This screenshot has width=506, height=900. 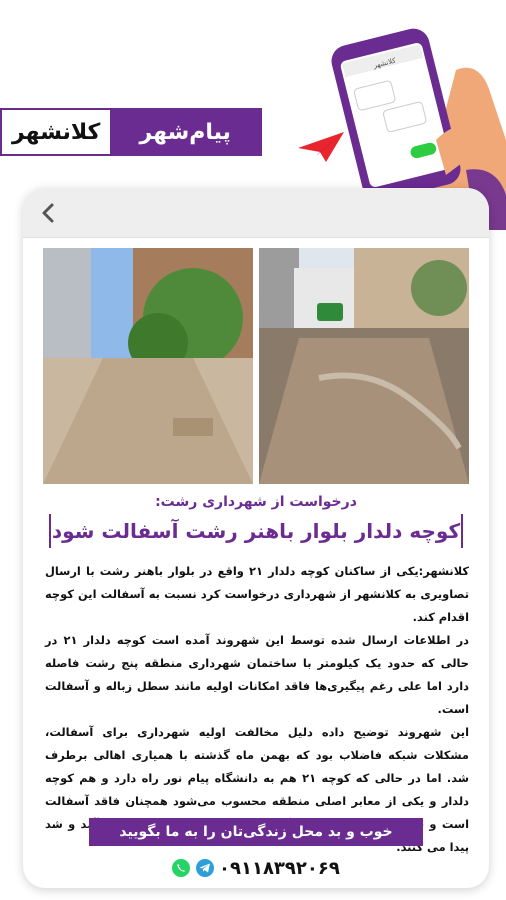 I want to click on brand-name-secondary: کلانشهر, so click(x=56, y=132).